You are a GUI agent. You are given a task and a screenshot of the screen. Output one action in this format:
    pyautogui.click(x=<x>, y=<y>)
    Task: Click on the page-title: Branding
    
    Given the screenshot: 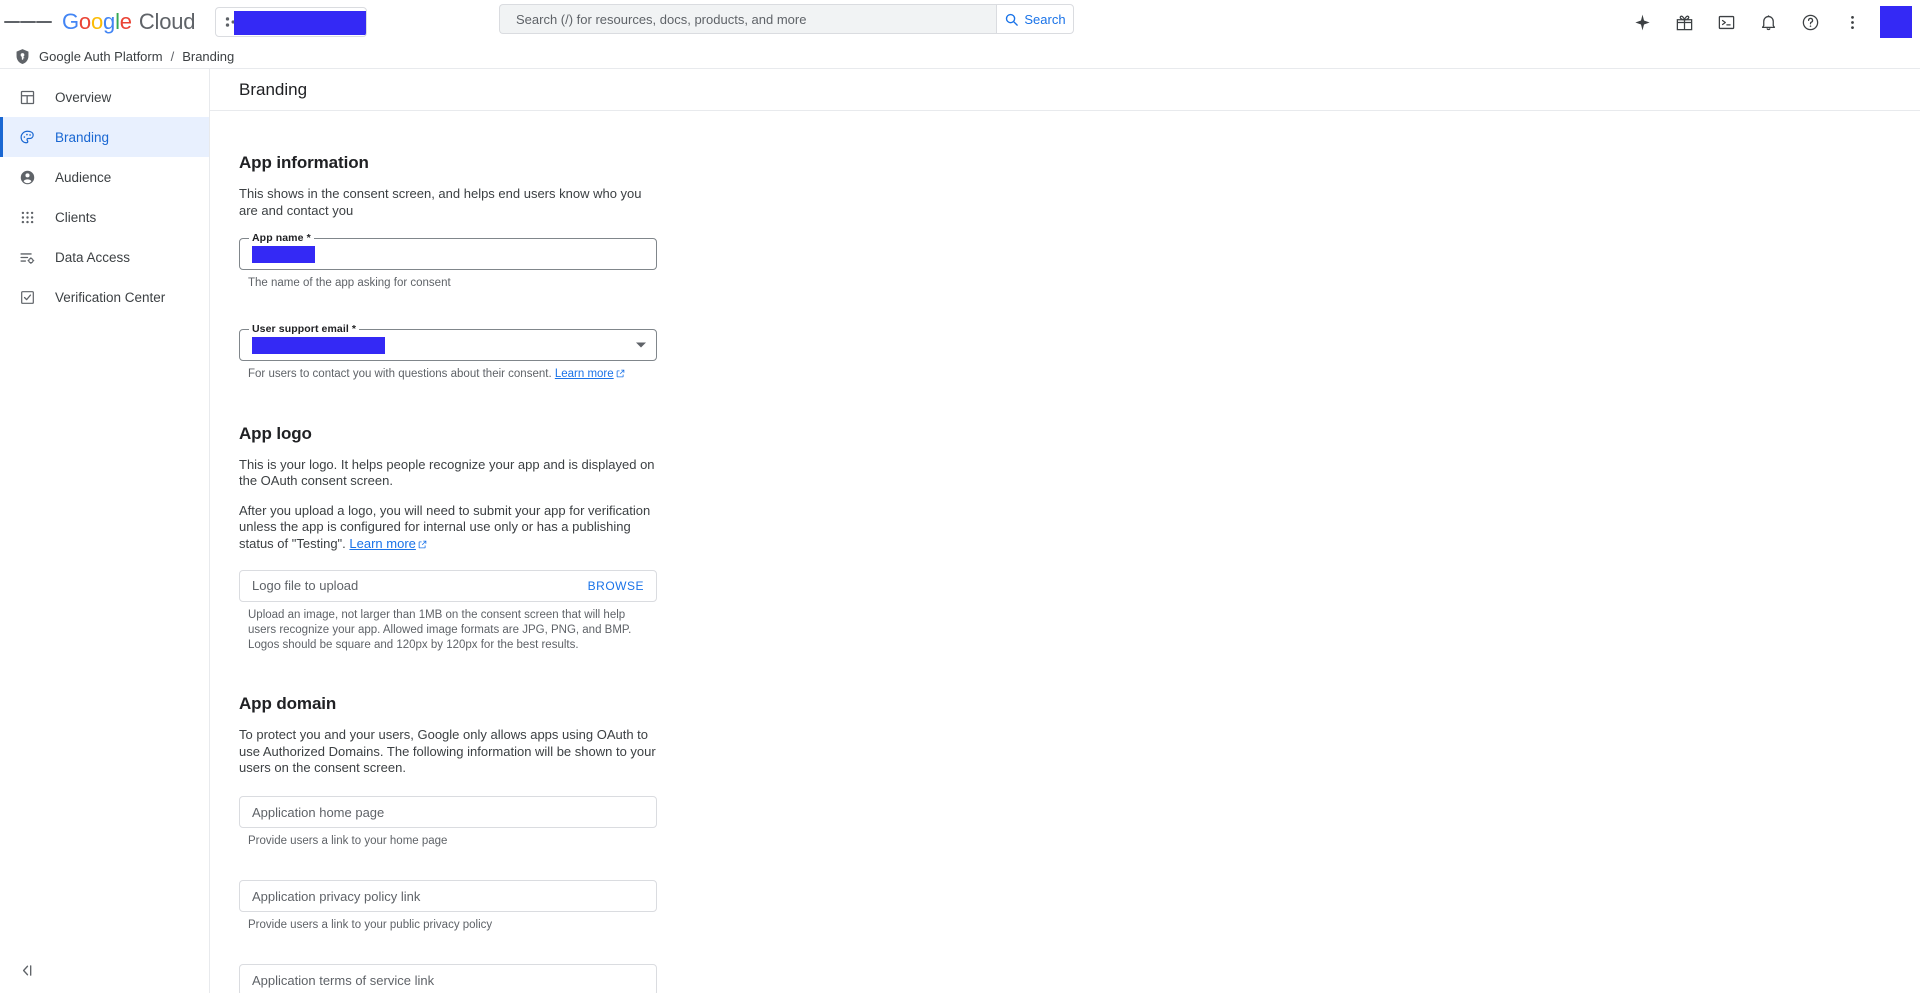 What is the action you would take?
    pyautogui.click(x=273, y=89)
    